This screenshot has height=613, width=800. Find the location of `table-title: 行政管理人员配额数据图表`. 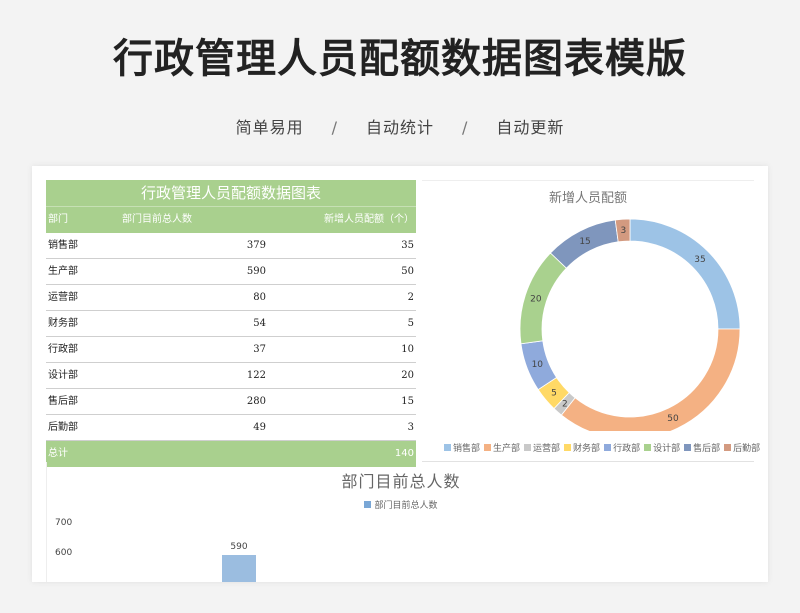

table-title: 行政管理人员配额数据图表 is located at coordinates (231, 193).